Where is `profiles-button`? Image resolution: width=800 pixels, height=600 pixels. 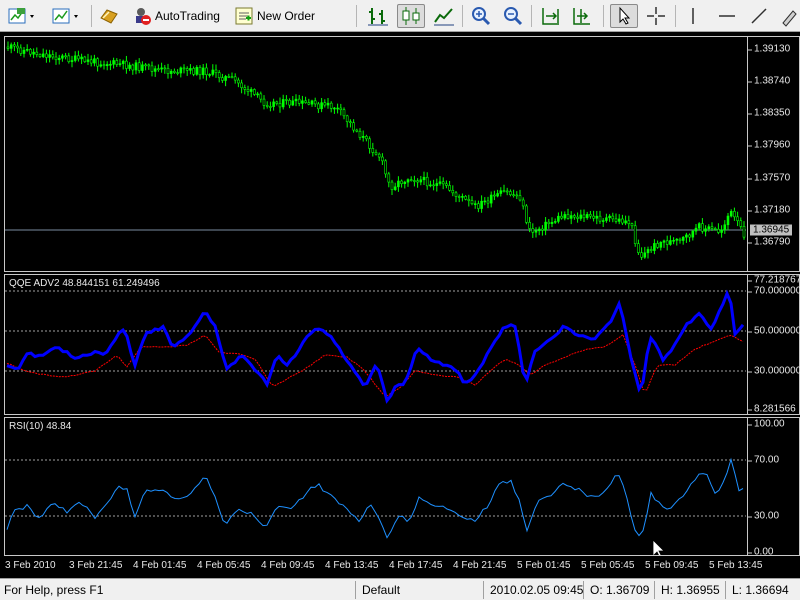
profiles-button is located at coordinates (67, 16).